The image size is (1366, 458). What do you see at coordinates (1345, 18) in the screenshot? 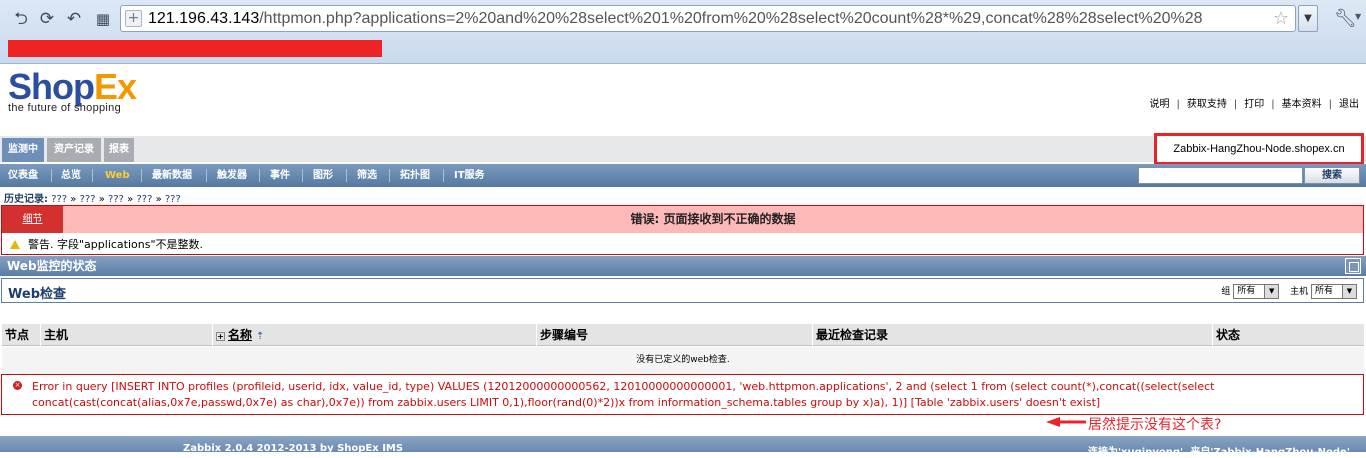
I see `wrench-icon: 🔧︎` at bounding box center [1345, 18].